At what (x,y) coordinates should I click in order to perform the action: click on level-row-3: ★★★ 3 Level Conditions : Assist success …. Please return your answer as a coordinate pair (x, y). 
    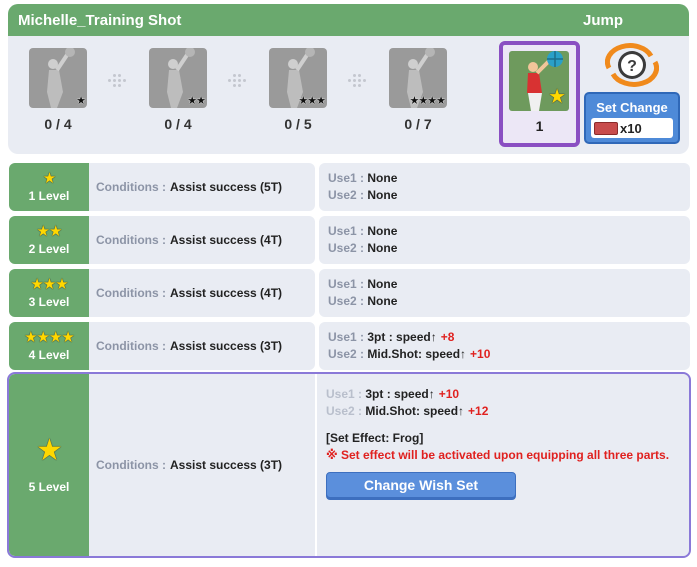
    Looking at the image, I should click on (349, 293).